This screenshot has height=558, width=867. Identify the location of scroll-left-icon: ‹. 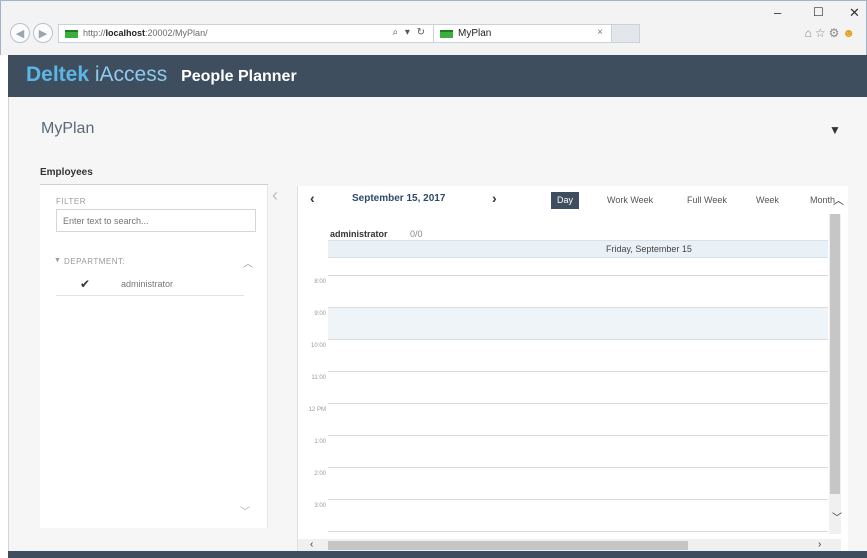
(311, 544).